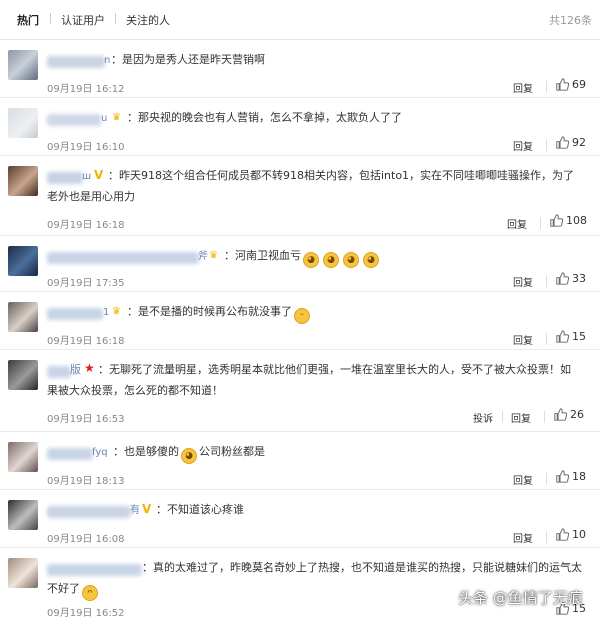  Describe the element at coordinates (135, 390) in the screenshot. I see `comment-text-continued: 果被大众投票，怎么死的都不知道！` at that location.